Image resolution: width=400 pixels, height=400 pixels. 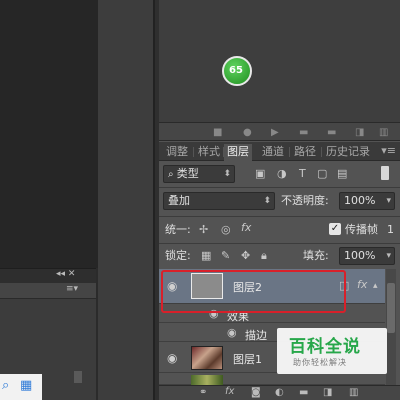 I want to click on unify-row: 统一: ✢ ◎ fx ✓ 传播帧 1, so click(x=279, y=230).